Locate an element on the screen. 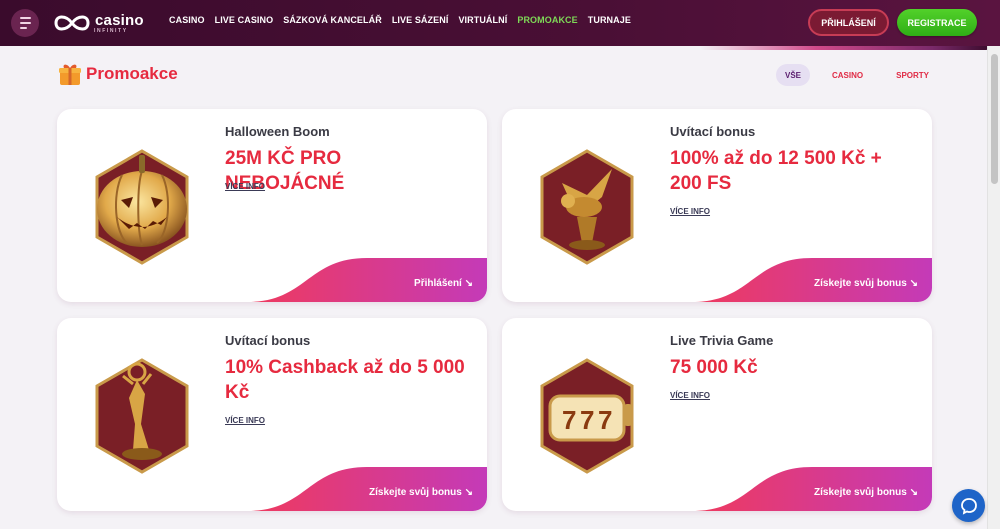 The image size is (1000, 529). filter-sports: SPORTY is located at coordinates (912, 75).